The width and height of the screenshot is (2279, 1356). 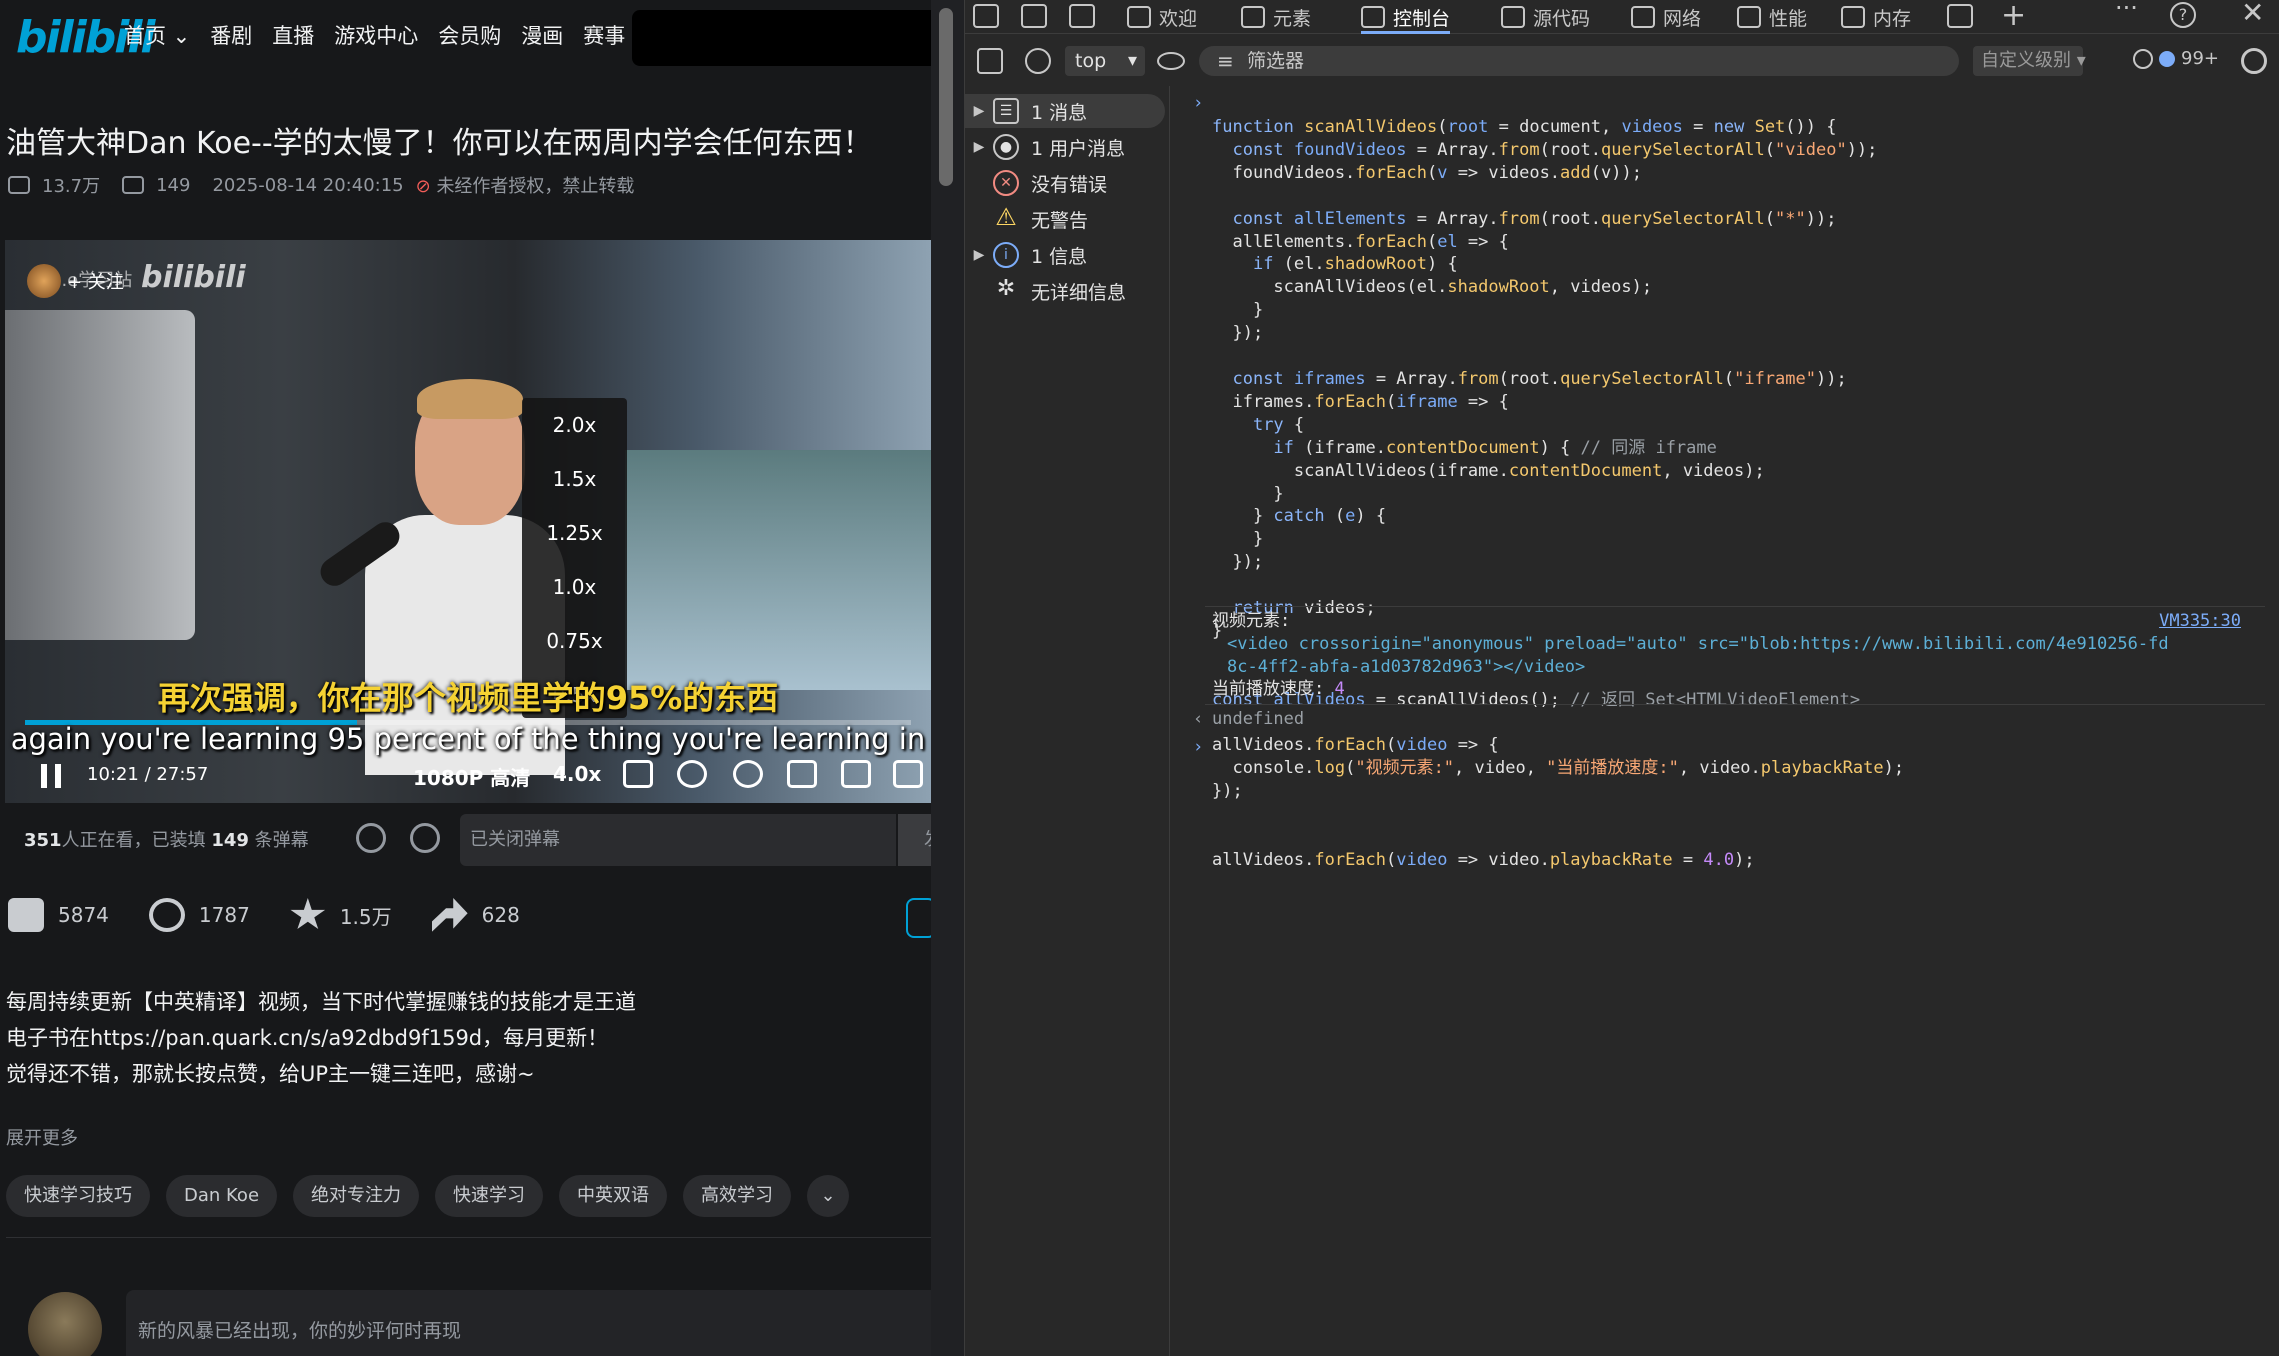 I want to click on tag: 高效学习, so click(x=737, y=1196).